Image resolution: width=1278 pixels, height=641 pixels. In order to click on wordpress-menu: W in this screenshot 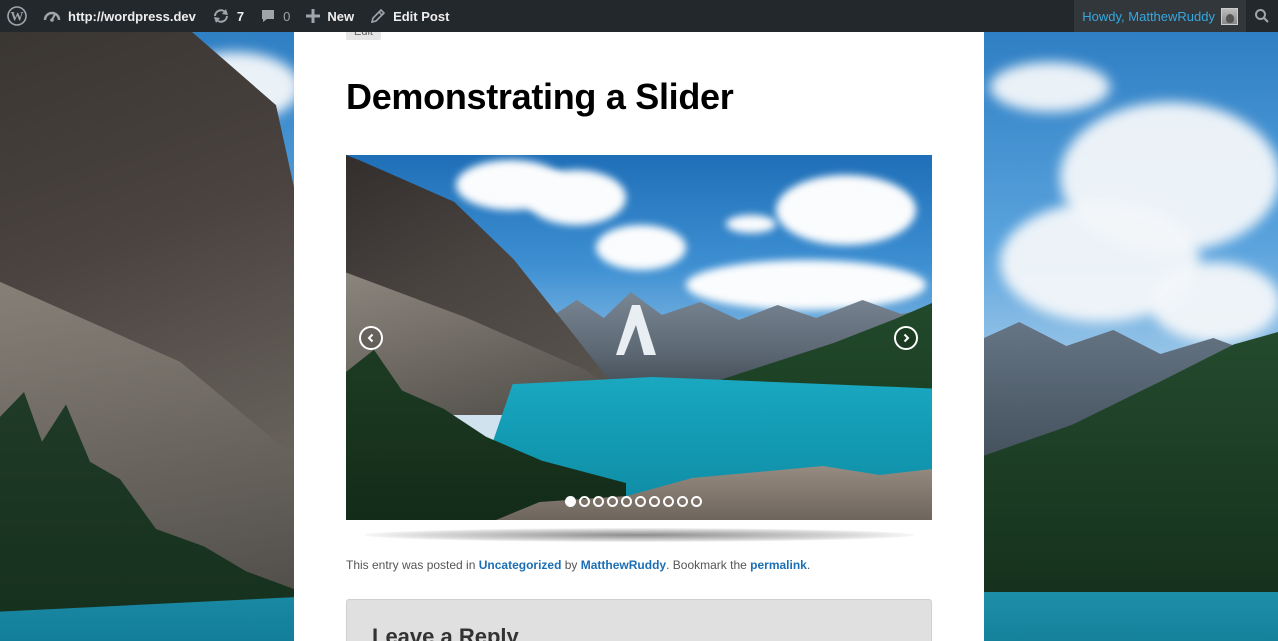, I will do `click(17, 16)`.